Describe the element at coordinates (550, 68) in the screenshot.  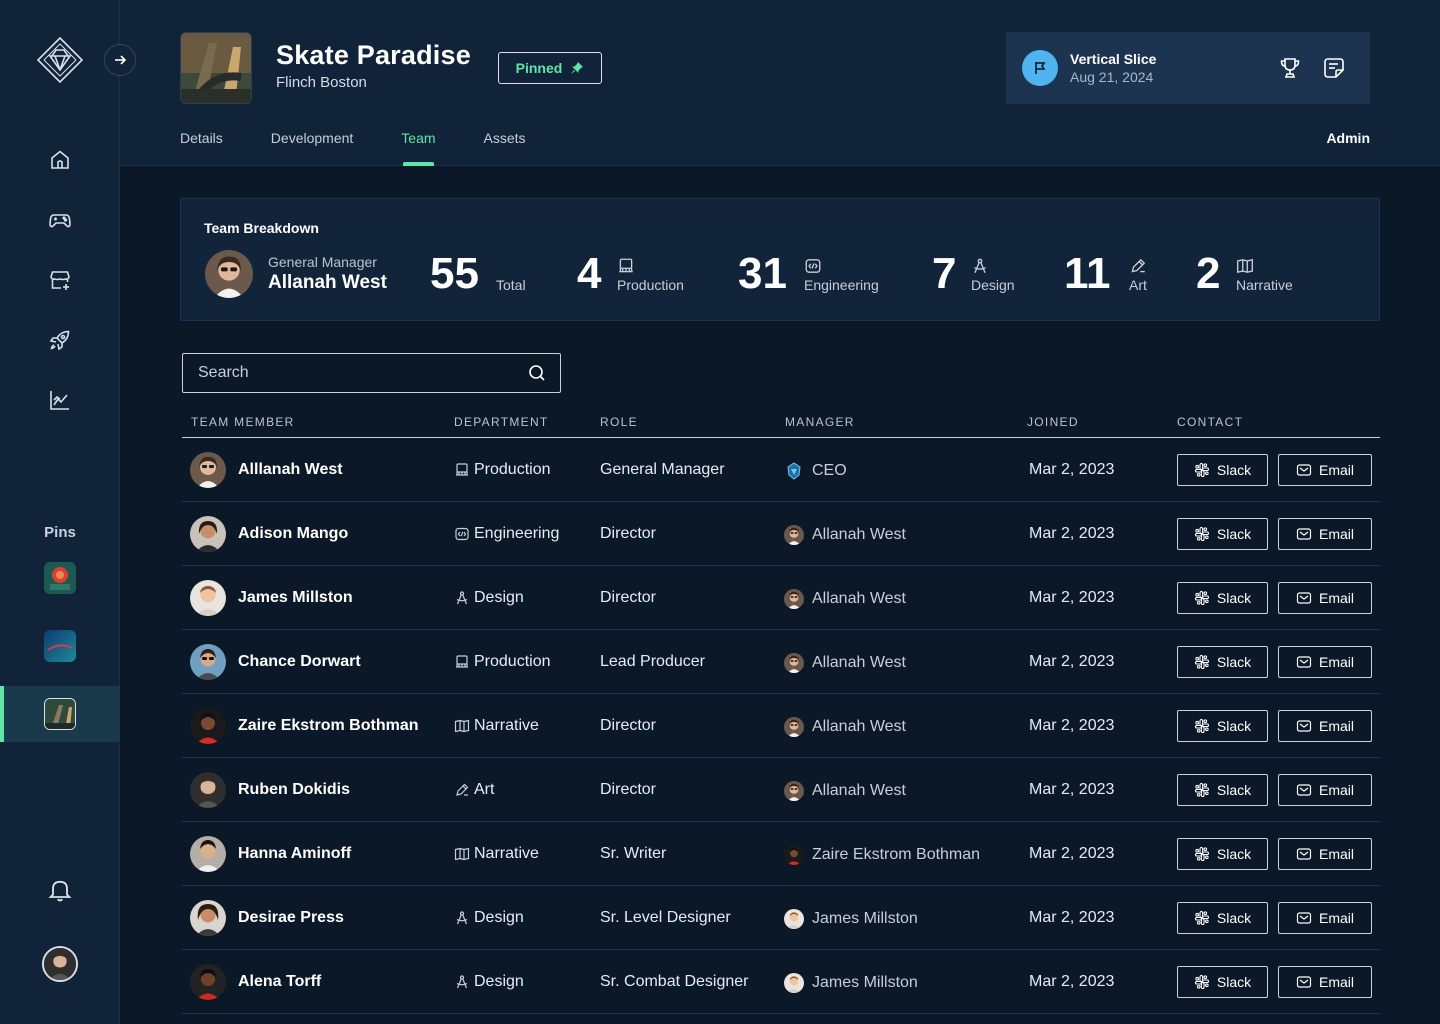
I see `pinned-button: Pinned` at that location.